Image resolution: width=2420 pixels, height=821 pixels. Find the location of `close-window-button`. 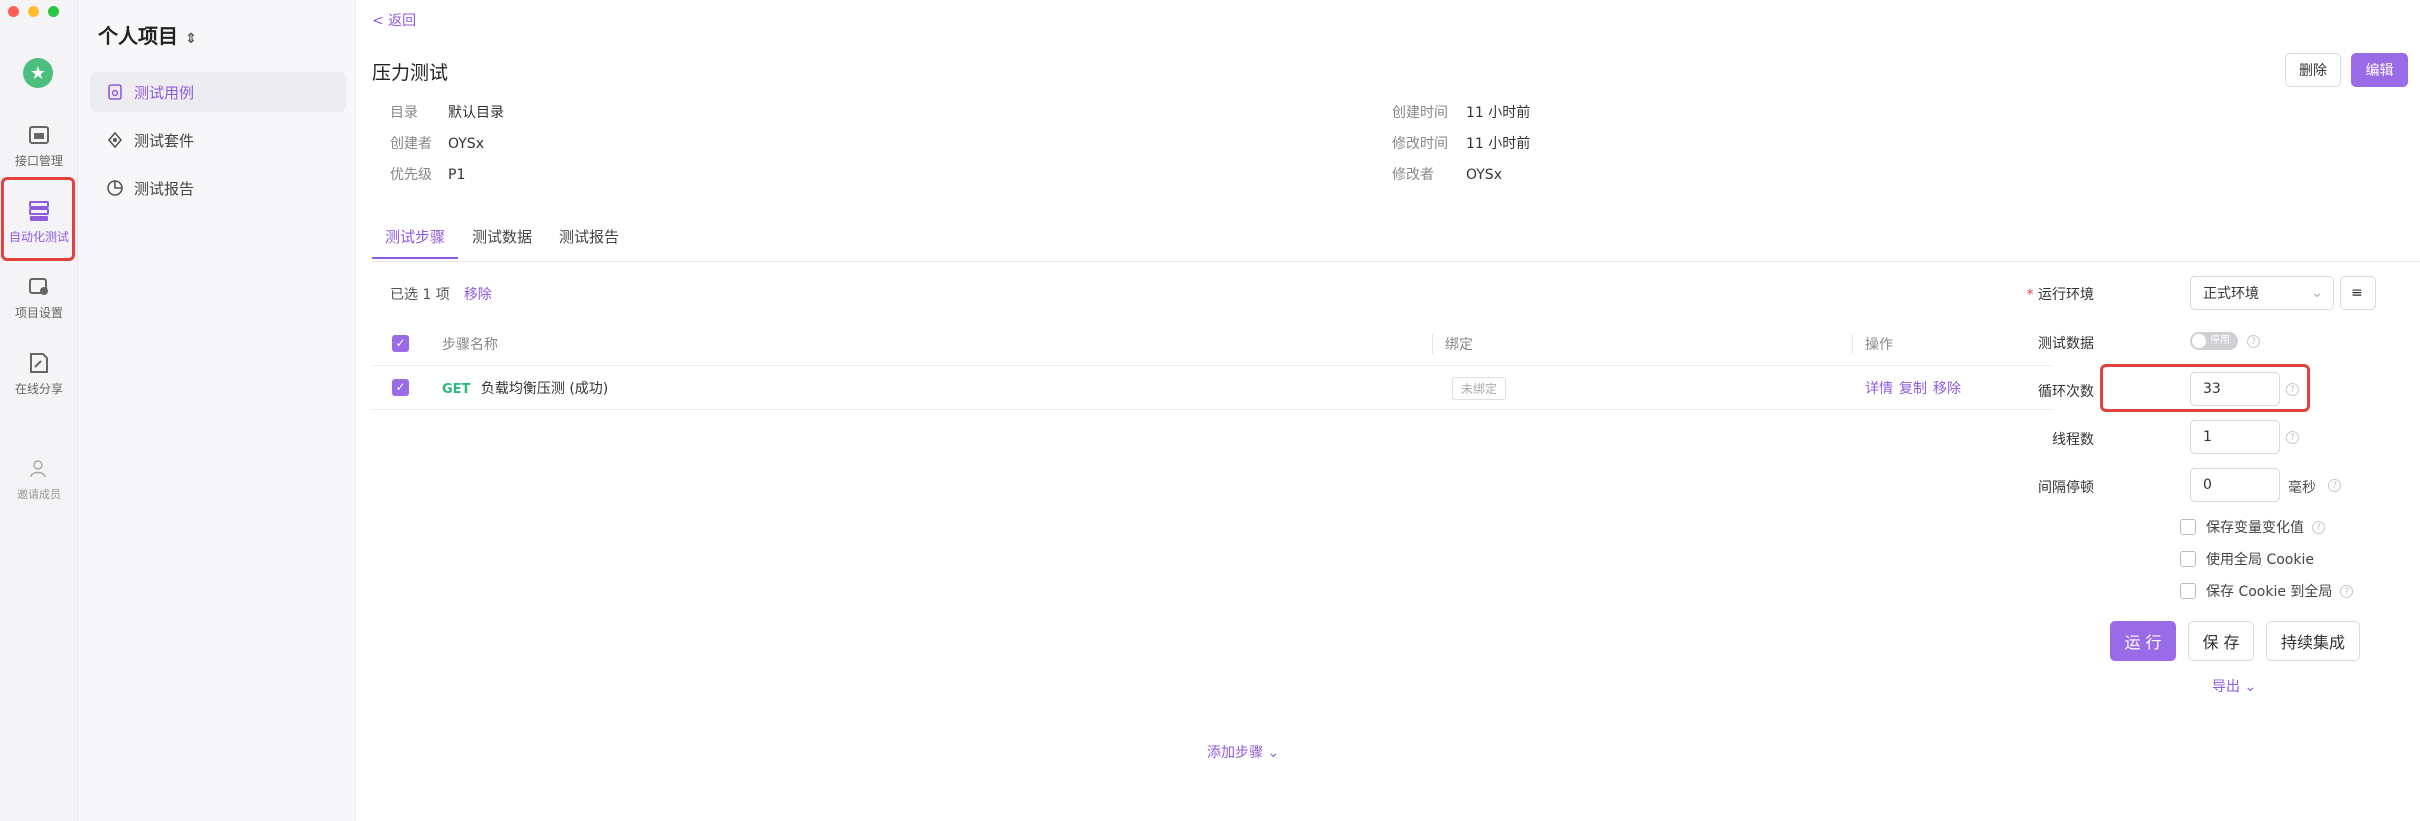

close-window-button is located at coordinates (13, 11).